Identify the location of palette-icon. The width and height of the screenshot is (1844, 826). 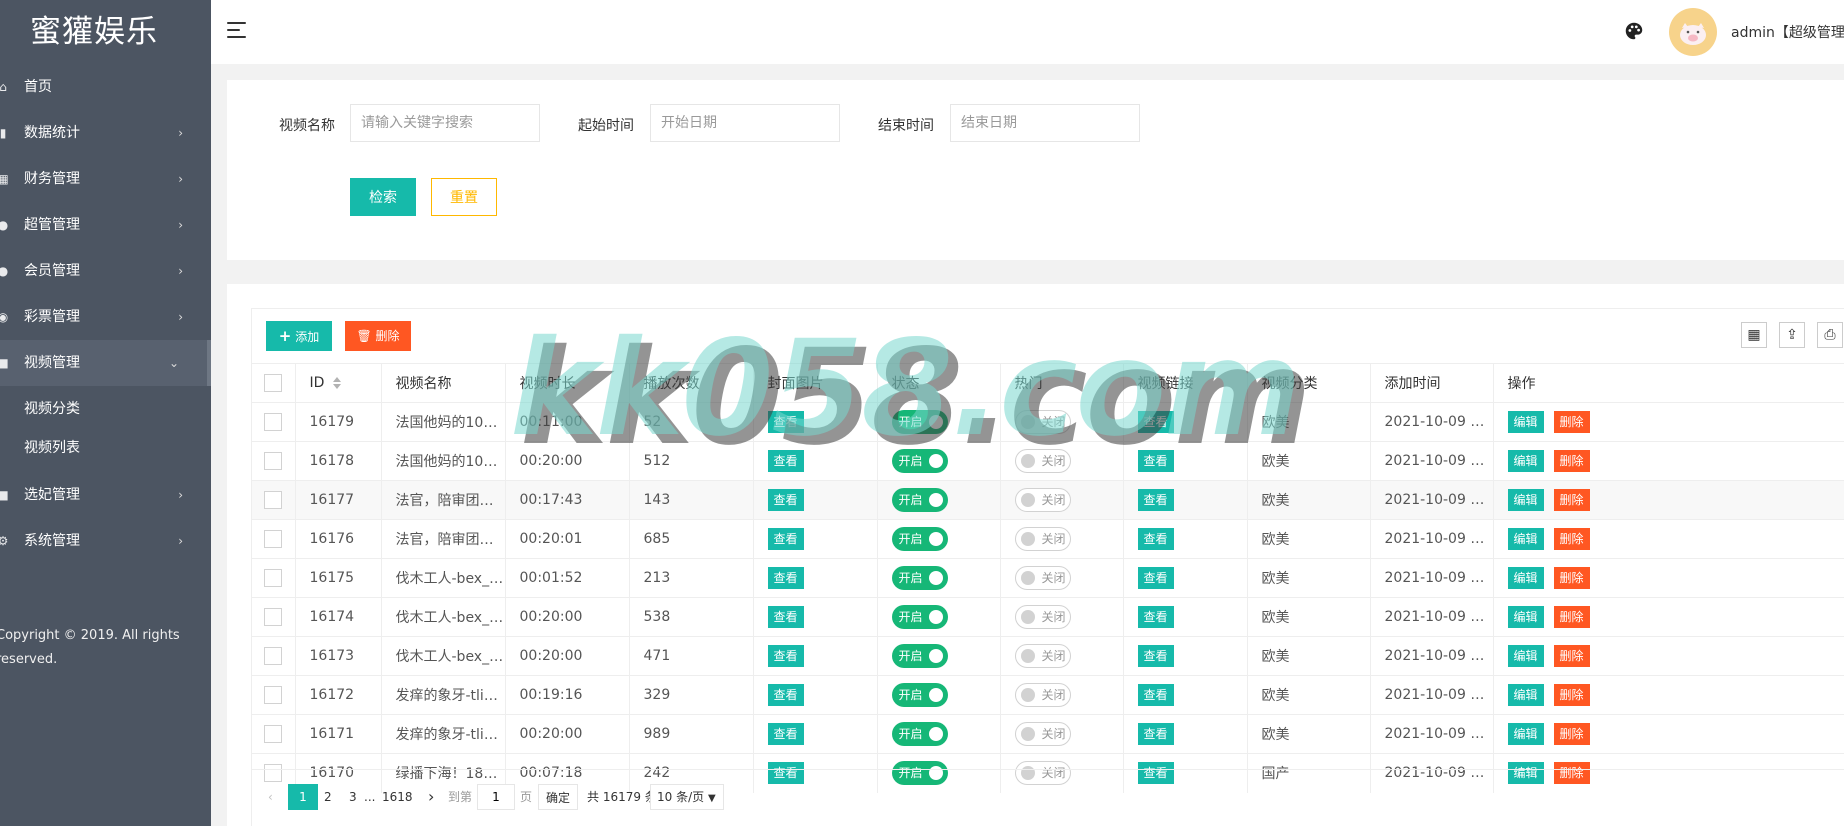
(1634, 31).